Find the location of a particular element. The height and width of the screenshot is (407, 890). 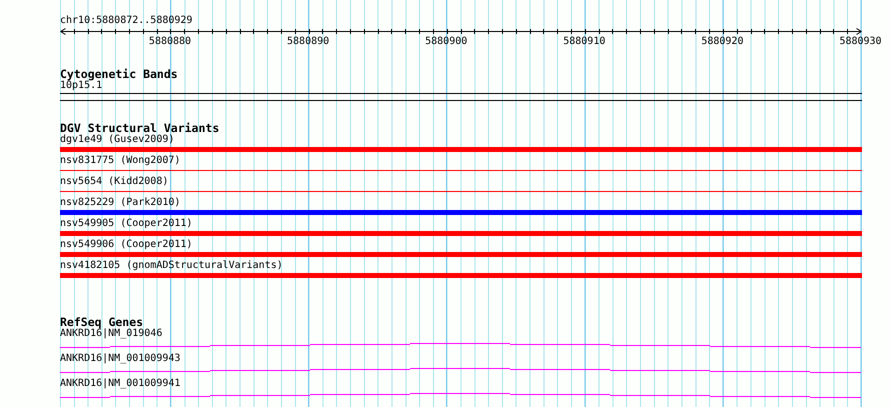

ruler-label: 5880910 is located at coordinates (584, 41).